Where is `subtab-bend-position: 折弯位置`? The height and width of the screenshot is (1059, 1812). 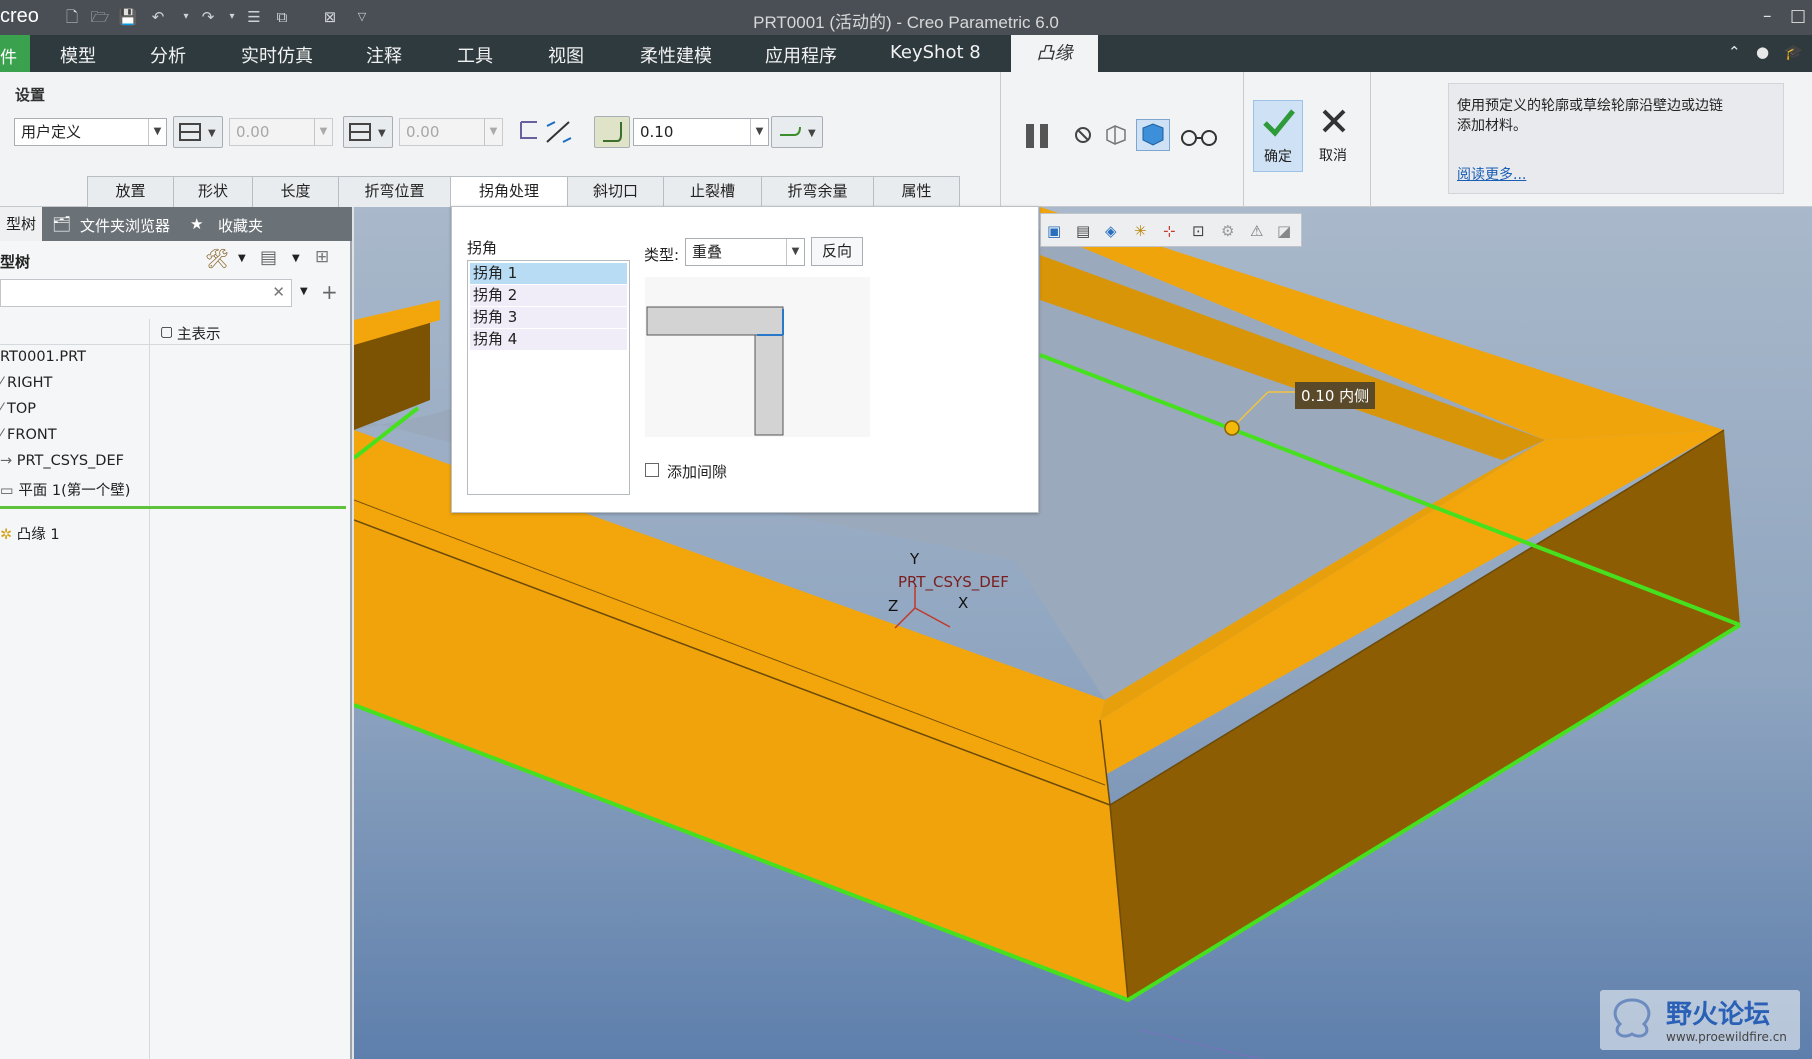 subtab-bend-position: 折弯位置 is located at coordinates (394, 191).